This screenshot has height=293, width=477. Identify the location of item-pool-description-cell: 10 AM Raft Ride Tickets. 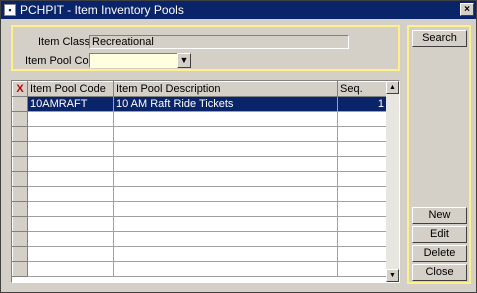
(225, 104).